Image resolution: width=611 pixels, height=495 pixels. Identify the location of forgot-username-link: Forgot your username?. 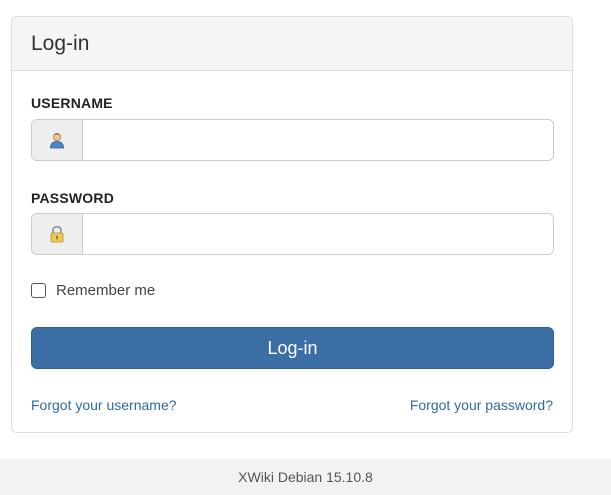
(104, 405).